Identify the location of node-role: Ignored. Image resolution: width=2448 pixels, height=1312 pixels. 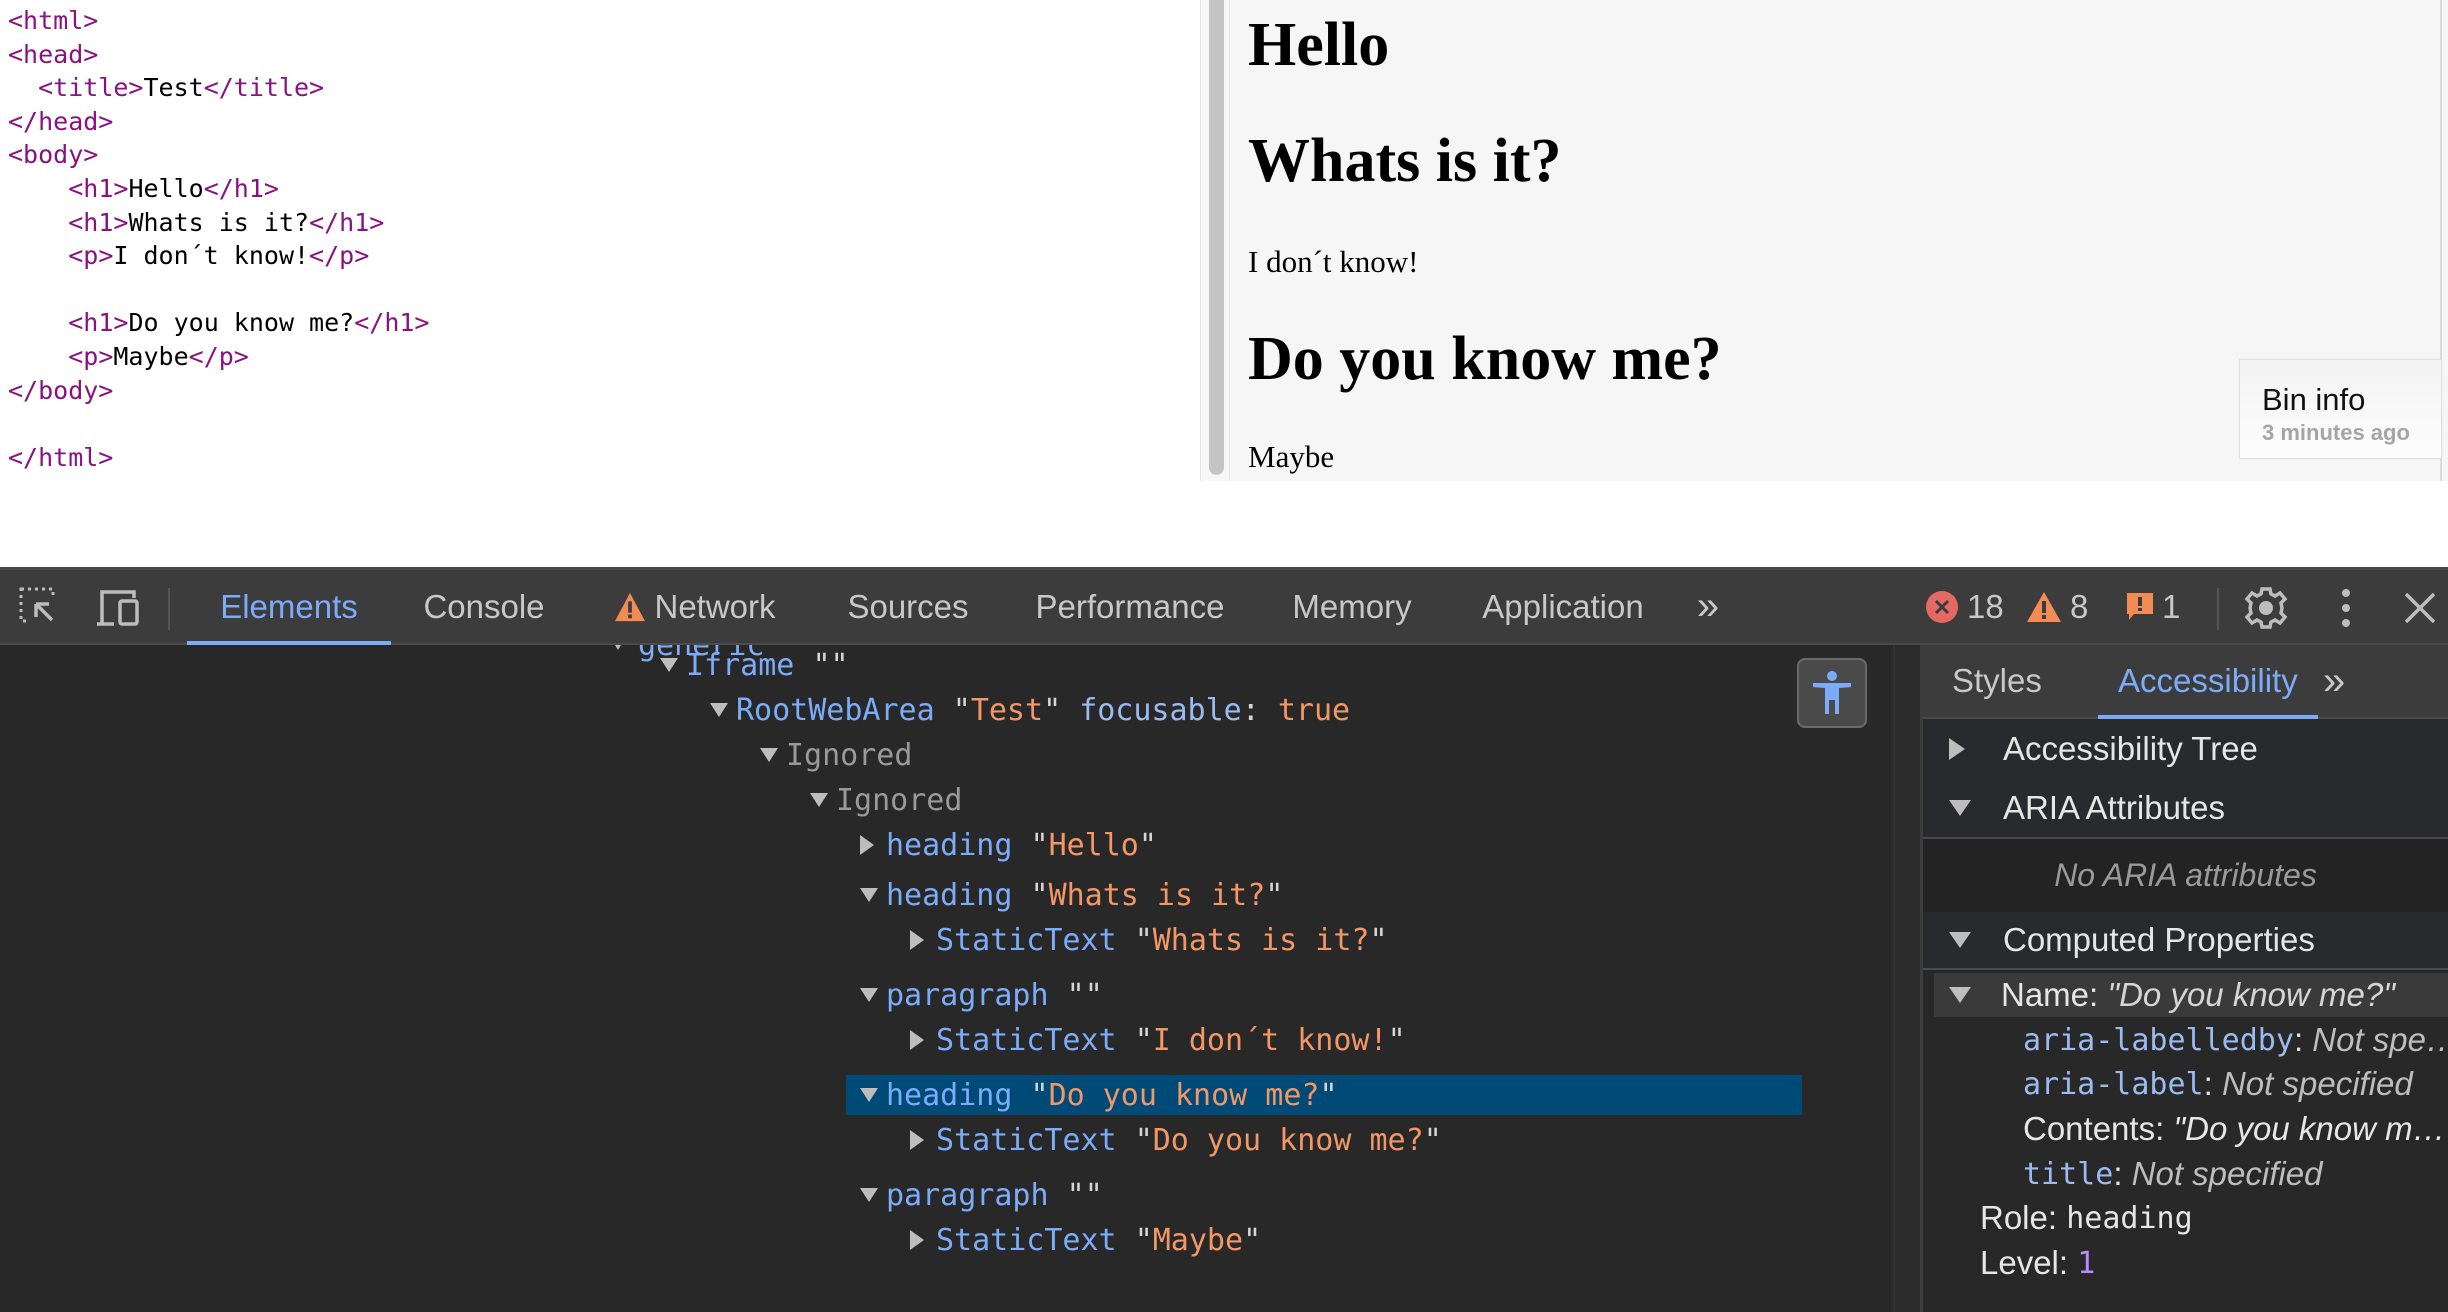
(899, 800).